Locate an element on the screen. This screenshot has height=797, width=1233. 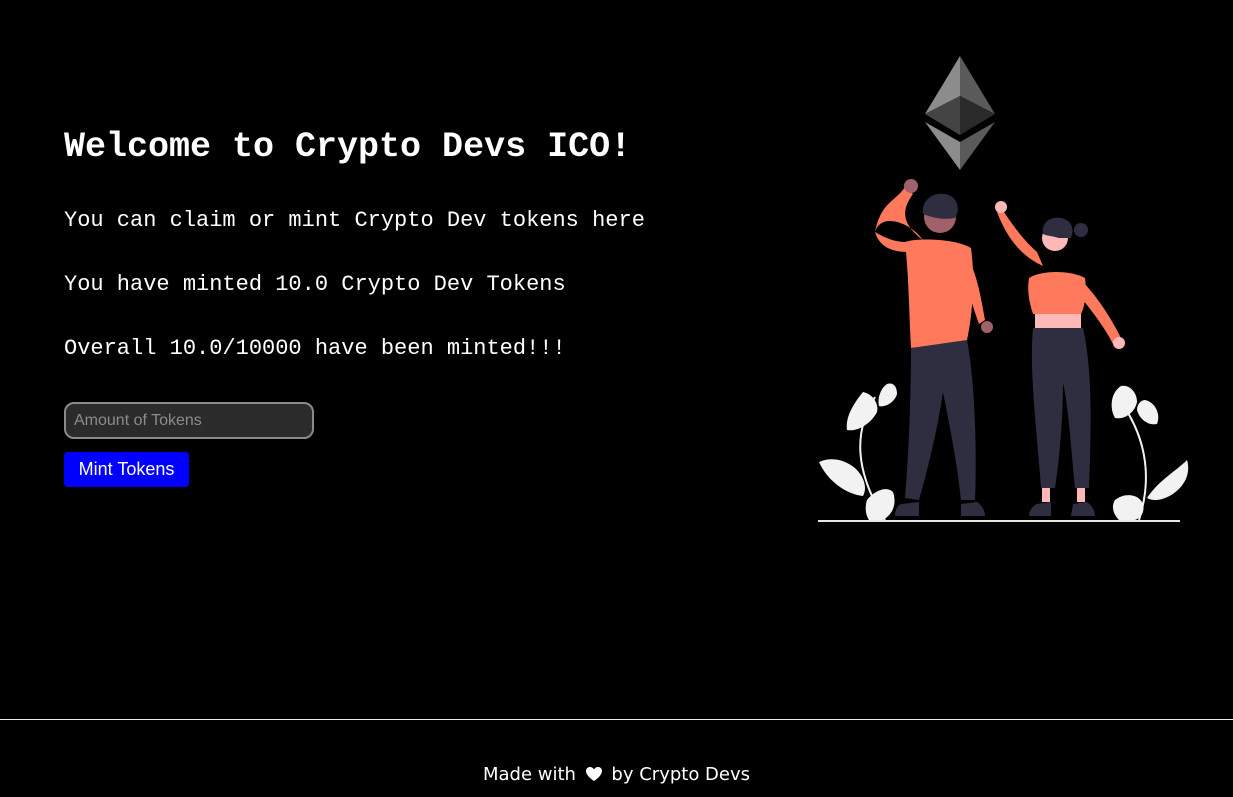
footer: Made with by Crypto Devs is located at coordinates (616, 758).